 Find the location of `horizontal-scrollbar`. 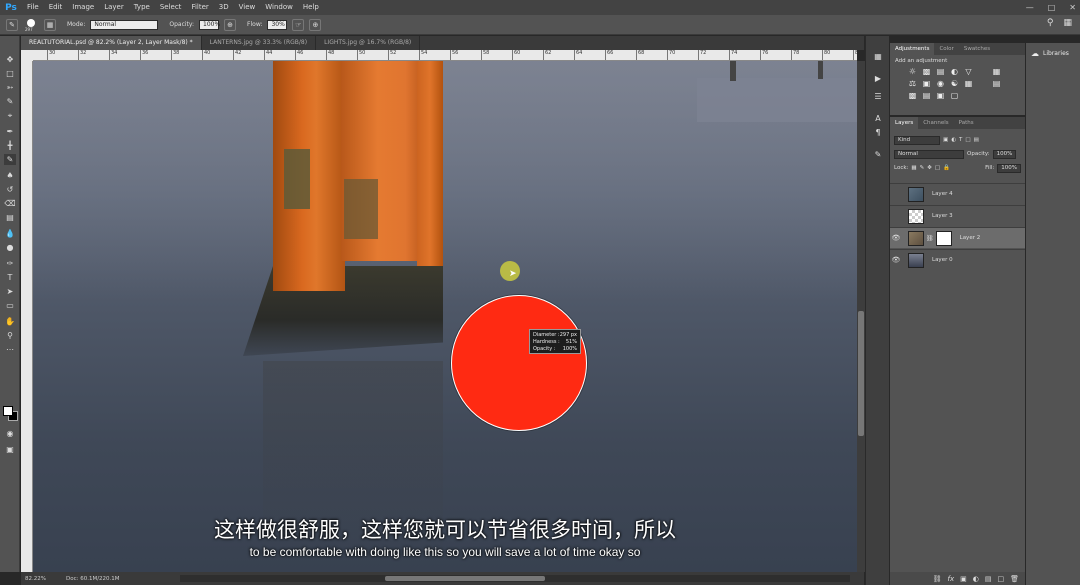

horizontal-scrollbar is located at coordinates (515, 578).